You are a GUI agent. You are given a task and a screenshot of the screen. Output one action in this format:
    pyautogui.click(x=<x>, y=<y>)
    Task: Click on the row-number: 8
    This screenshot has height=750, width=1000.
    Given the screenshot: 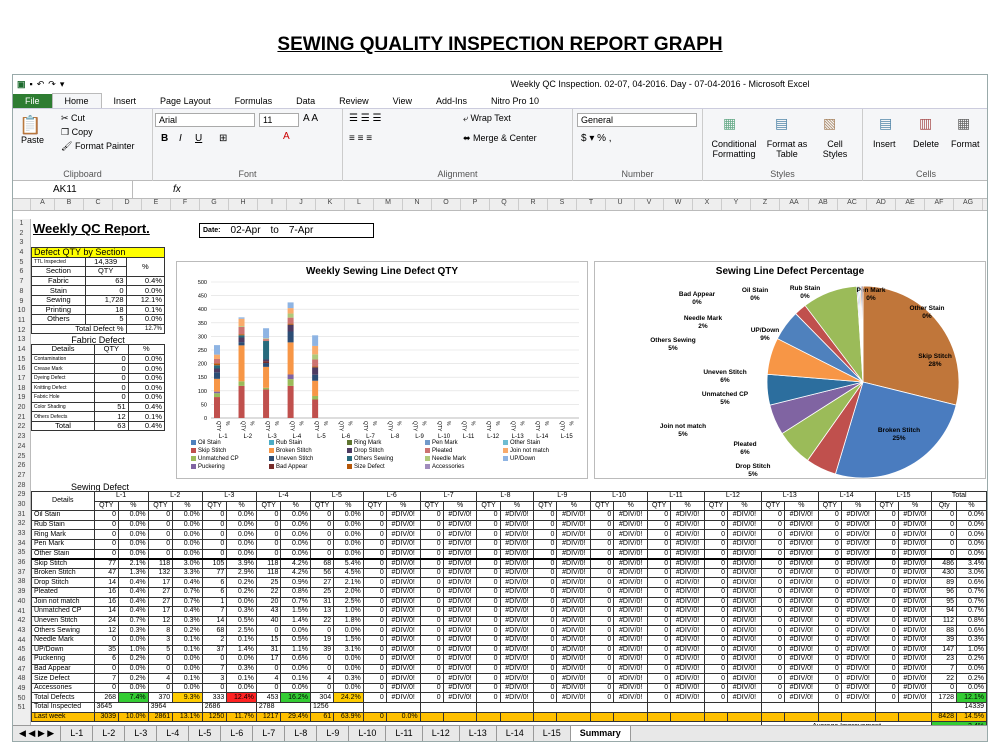 What is the action you would take?
    pyautogui.click(x=21, y=292)
    